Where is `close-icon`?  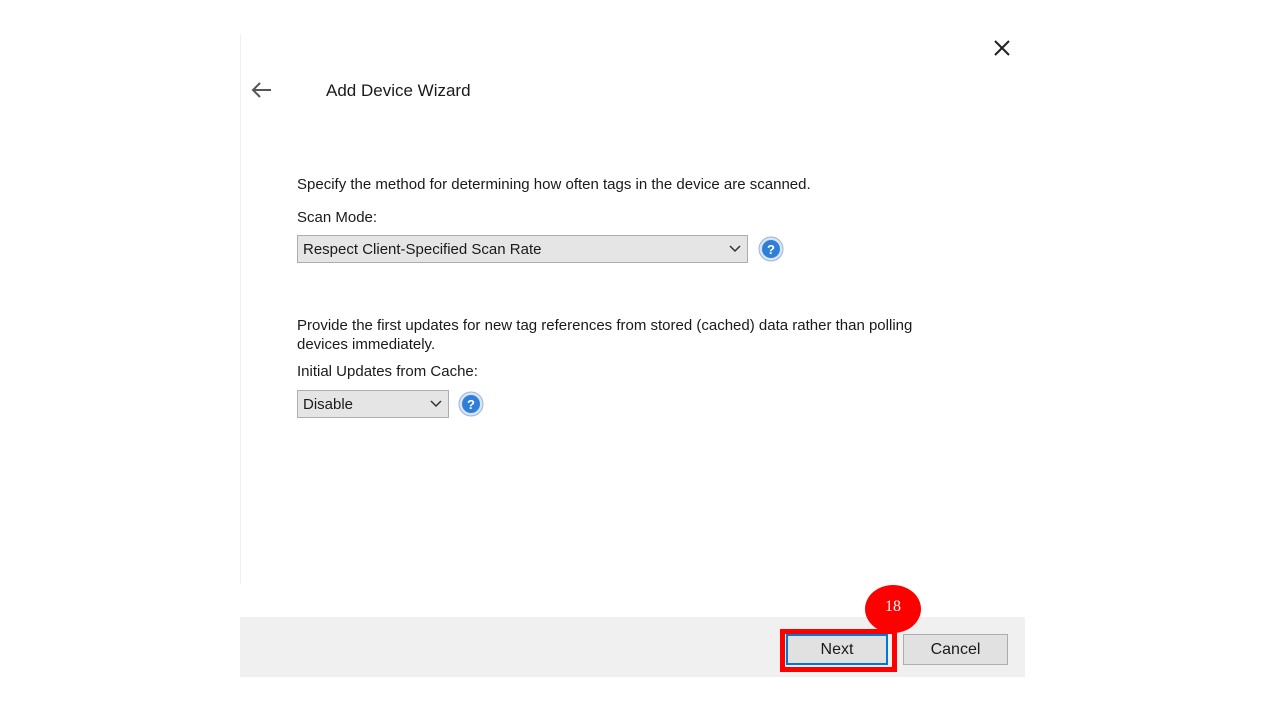 close-icon is located at coordinates (1002, 48).